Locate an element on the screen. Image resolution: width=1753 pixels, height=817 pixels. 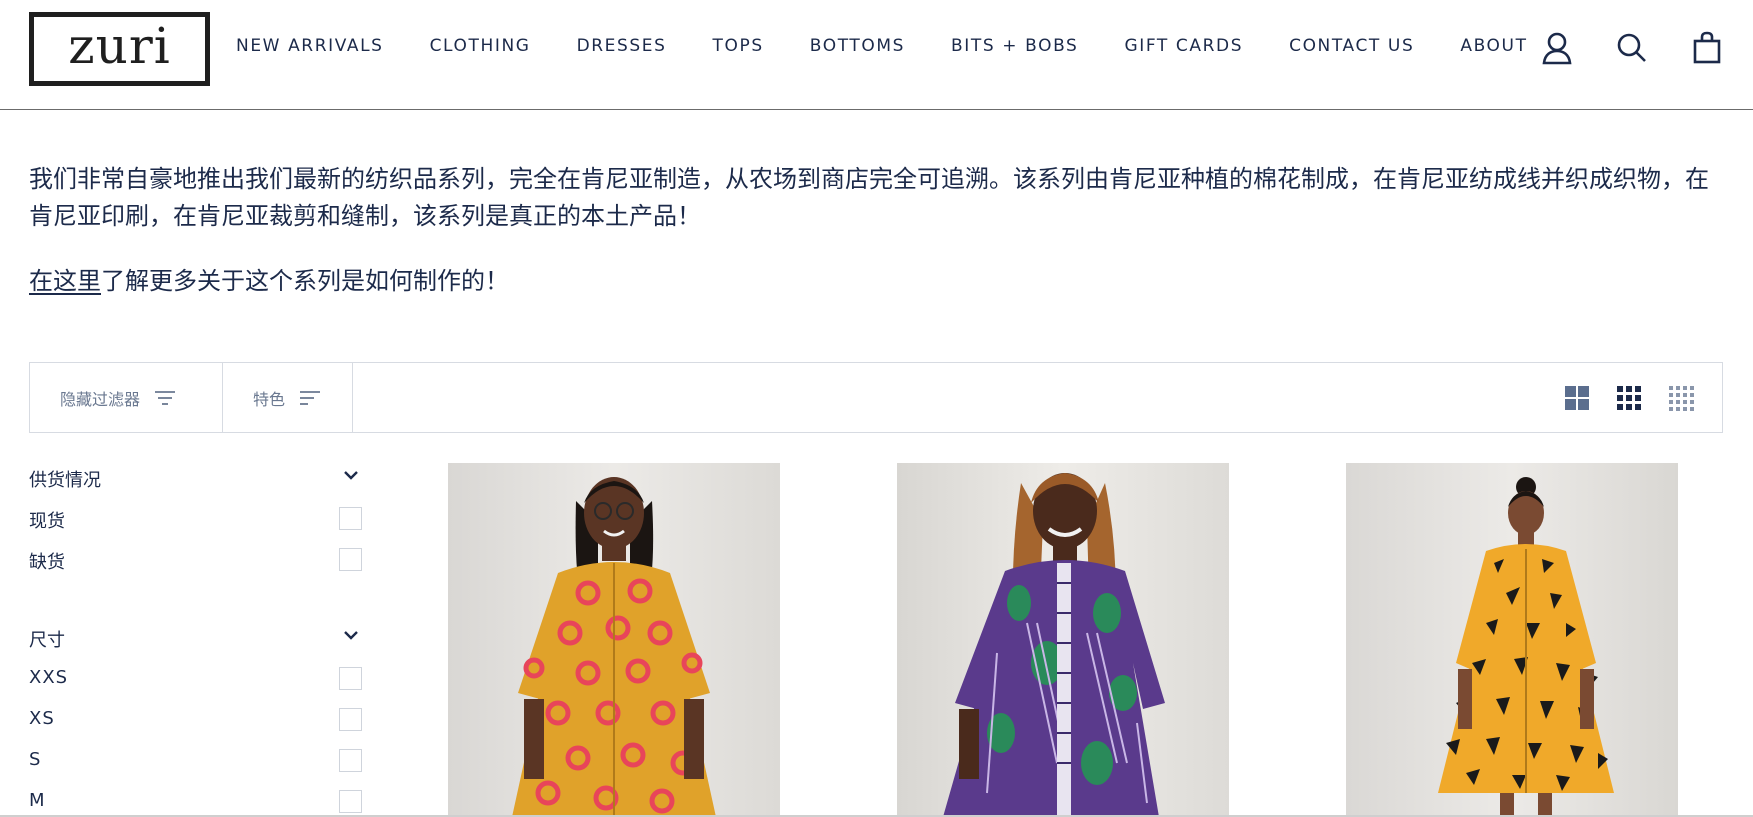
nav-tops: TOPS is located at coordinates (738, 46).